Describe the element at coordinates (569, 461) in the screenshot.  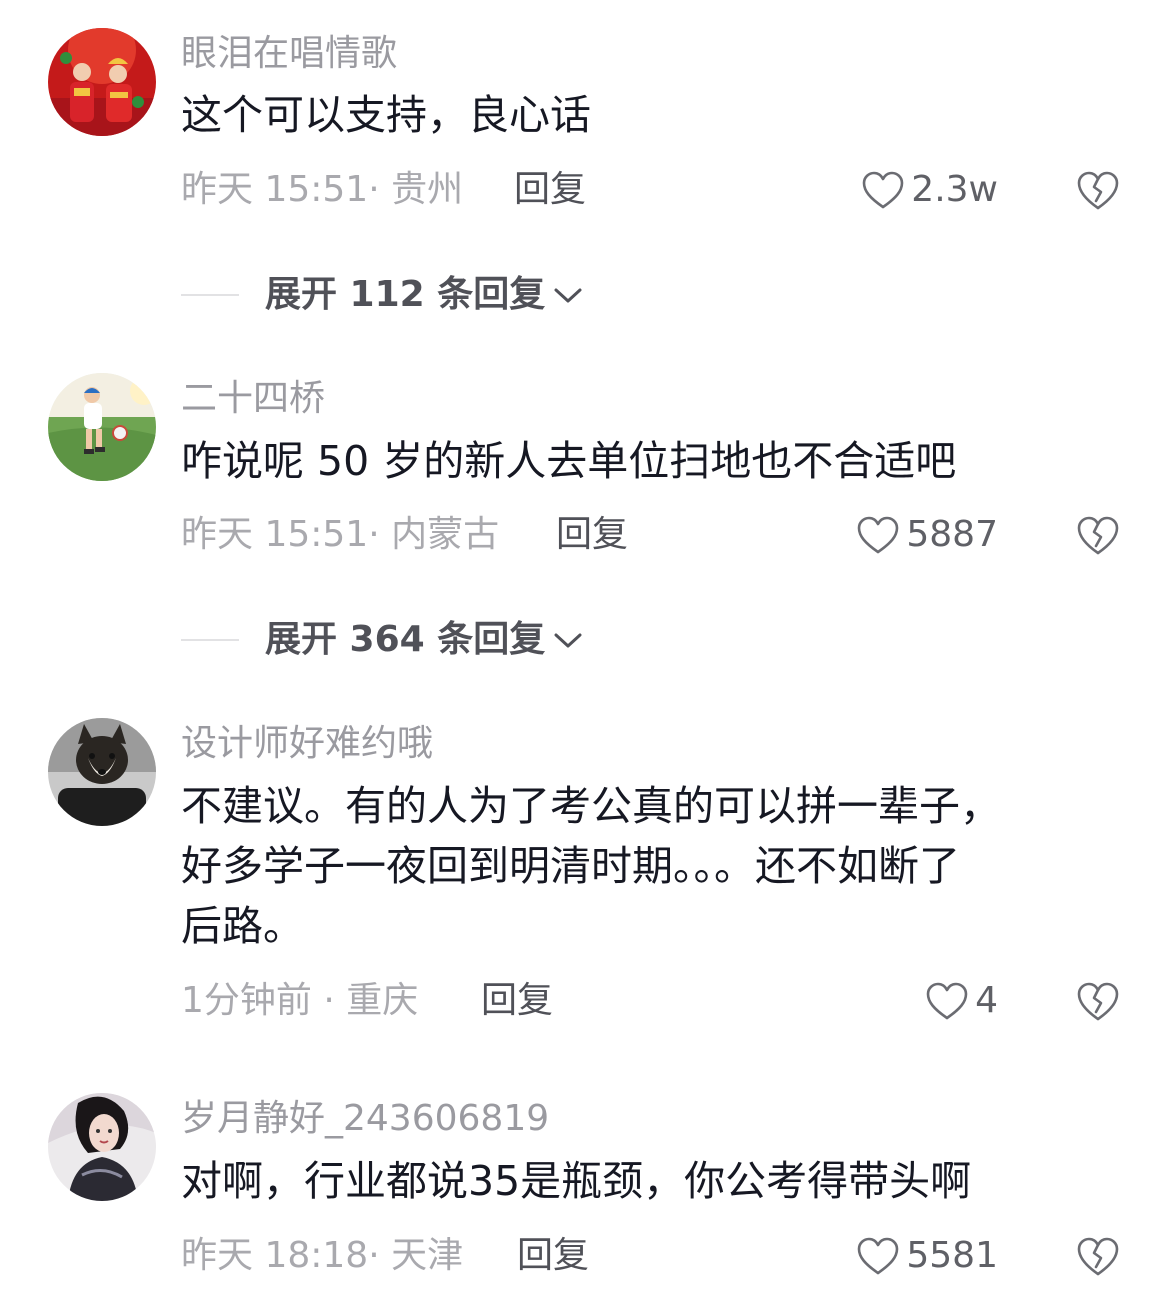
I see `comment-text-line: 咋说呢 50 岁的新人去单位扫地也不合适吧` at that location.